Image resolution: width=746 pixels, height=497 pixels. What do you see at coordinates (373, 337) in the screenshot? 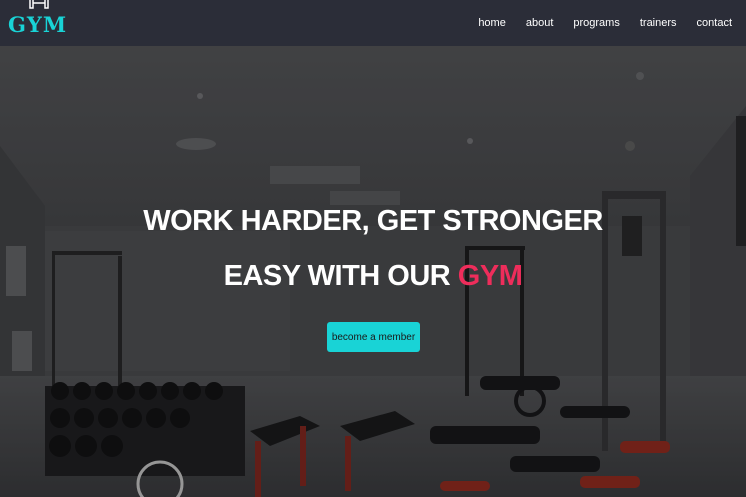
I see `become-member-button: become a member` at bounding box center [373, 337].